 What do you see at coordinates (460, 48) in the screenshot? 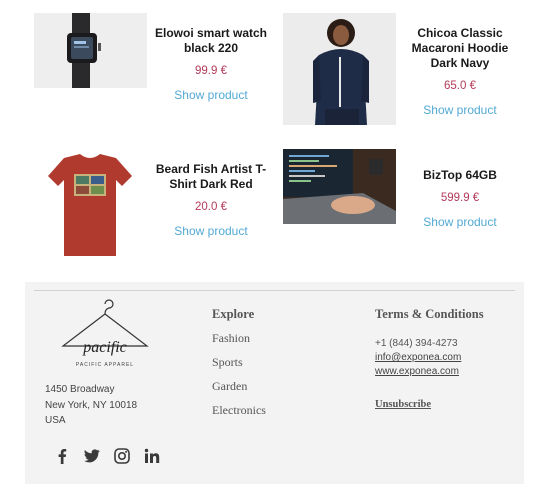
I see `product-name: Chicoa Classic Macaroni Hoodie Dark Navy` at bounding box center [460, 48].